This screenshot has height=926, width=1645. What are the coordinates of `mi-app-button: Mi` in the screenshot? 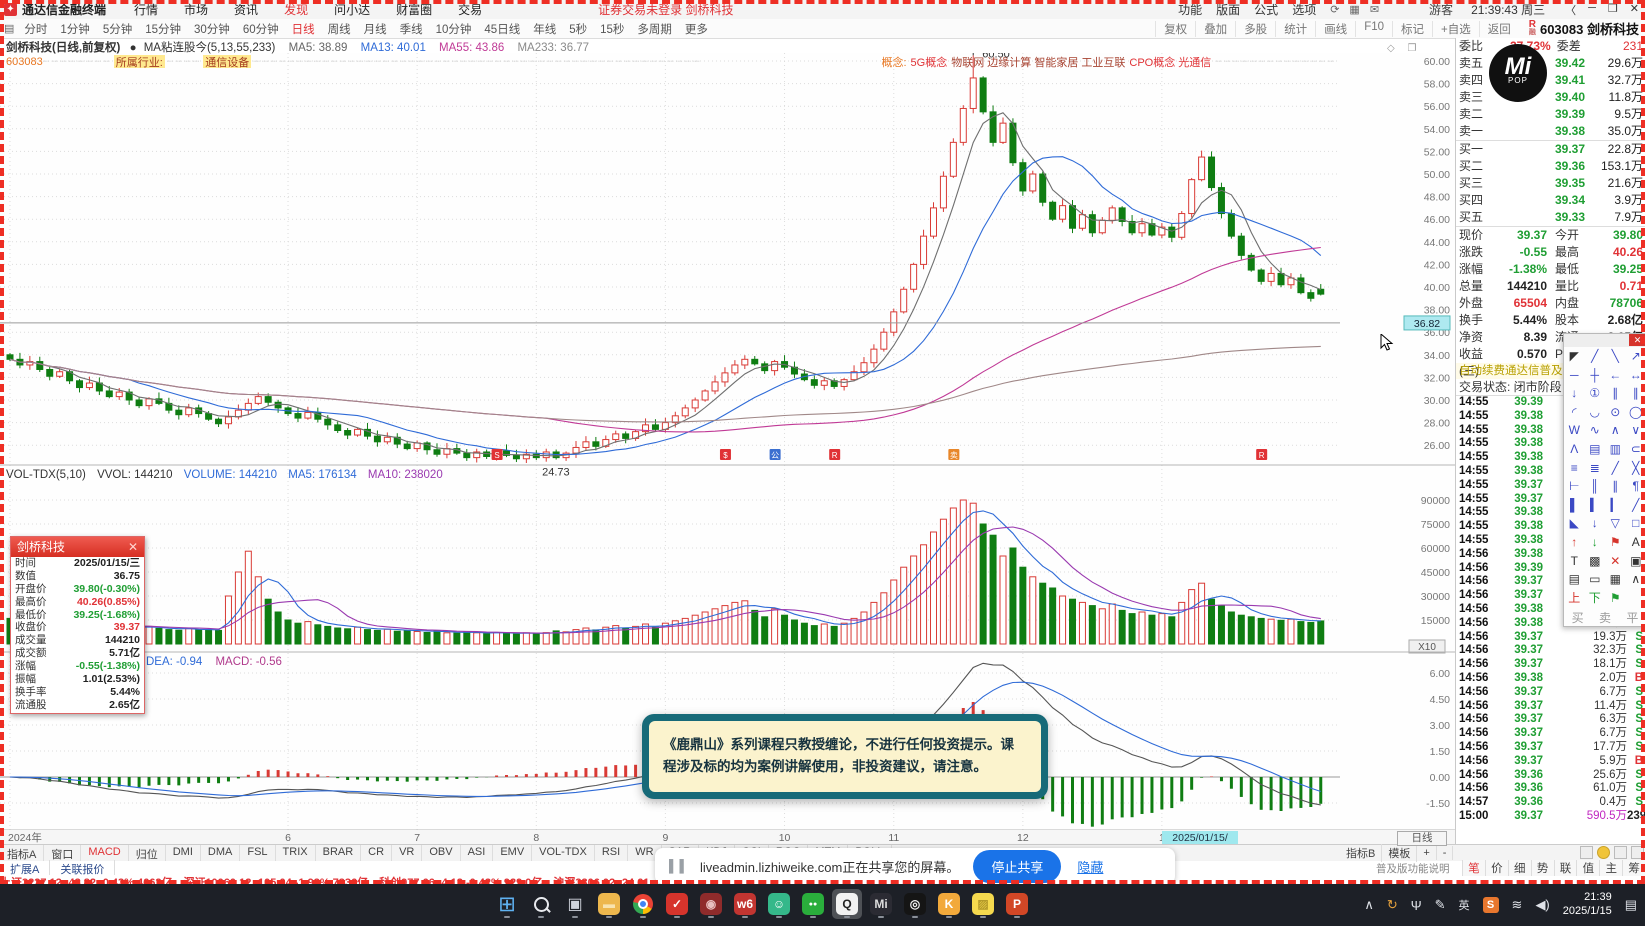 It's located at (881, 904).